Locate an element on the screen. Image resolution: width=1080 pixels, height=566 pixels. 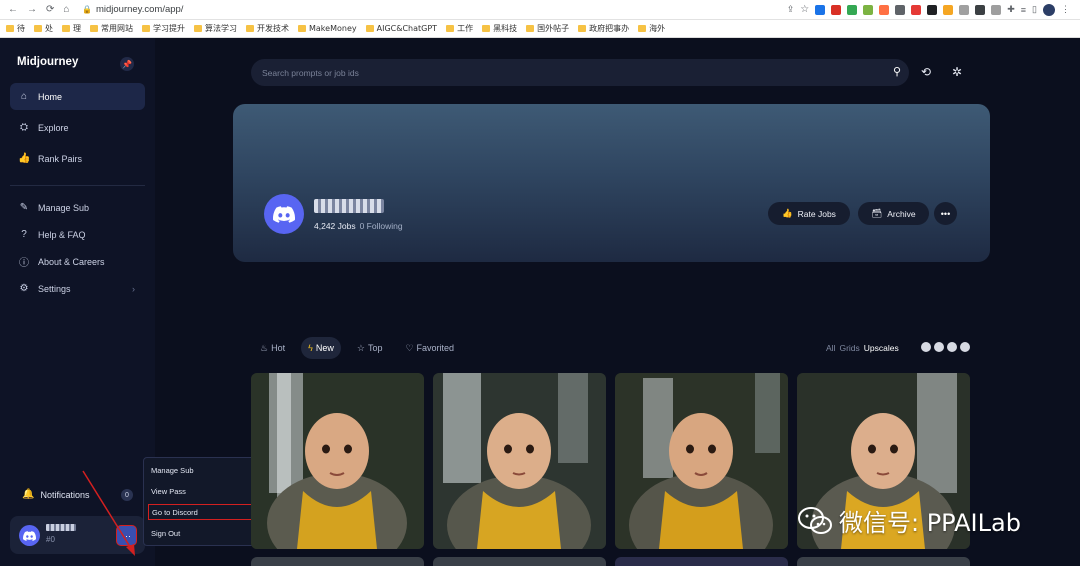
filter-label: Hot is located at coordinates (278, 348).